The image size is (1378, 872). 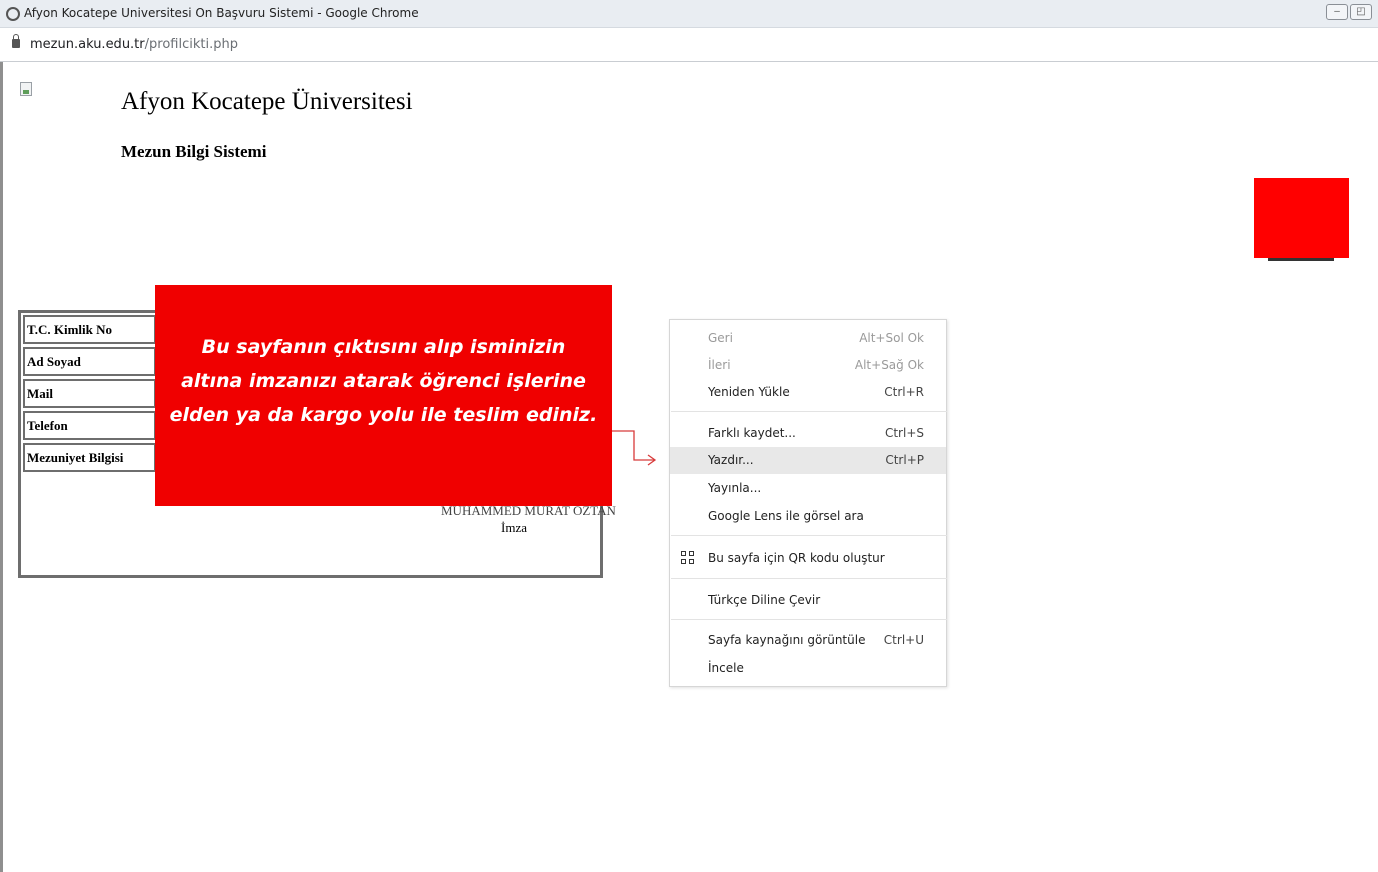 What do you see at coordinates (89, 329) in the screenshot?
I see `field-label-tc: T.C. Kimlik No` at bounding box center [89, 329].